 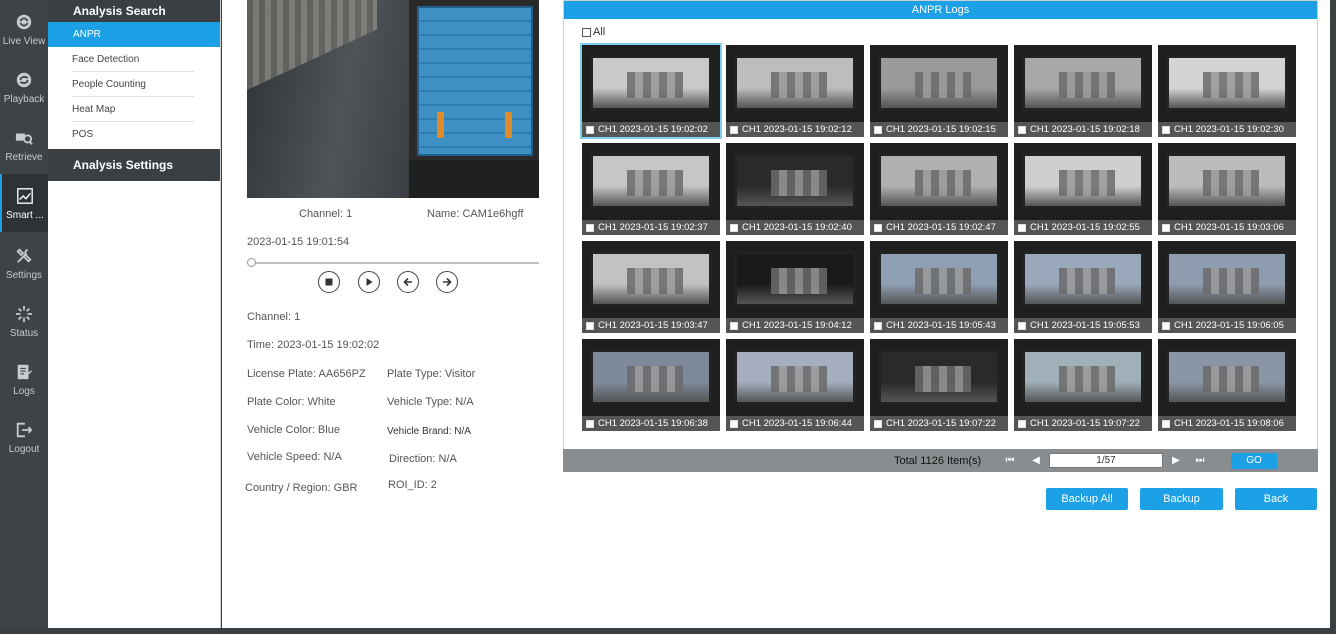 I want to click on go-button: GO, so click(x=1254, y=460).